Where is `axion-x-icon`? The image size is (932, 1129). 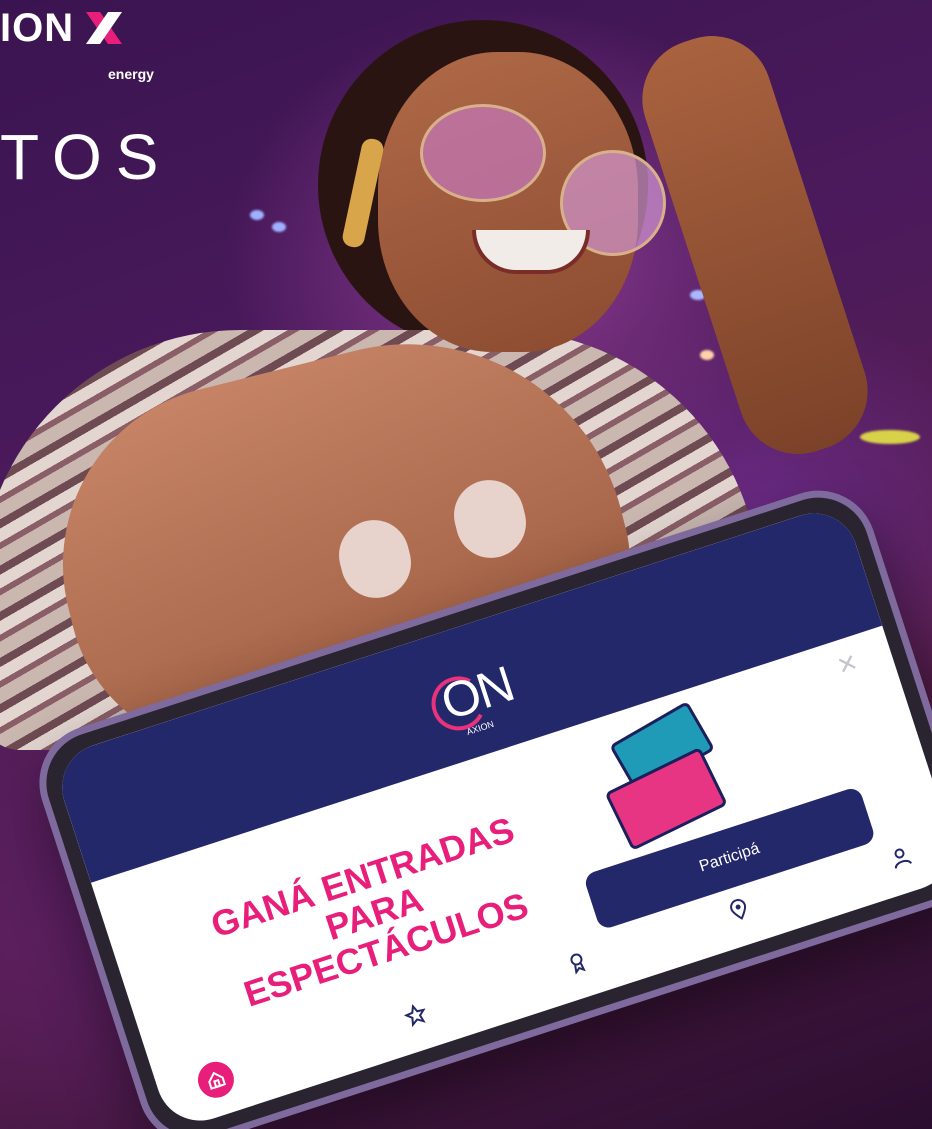
axion-x-icon is located at coordinates (104, 28).